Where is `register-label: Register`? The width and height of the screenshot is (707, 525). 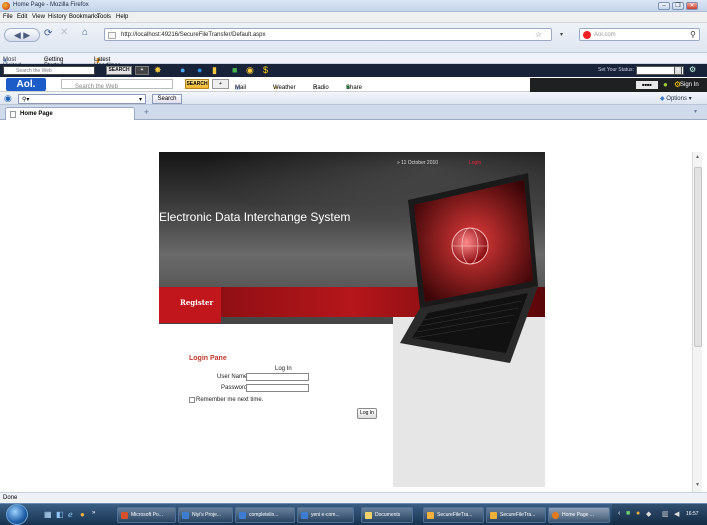
register-label: Register is located at coordinates (197, 302).